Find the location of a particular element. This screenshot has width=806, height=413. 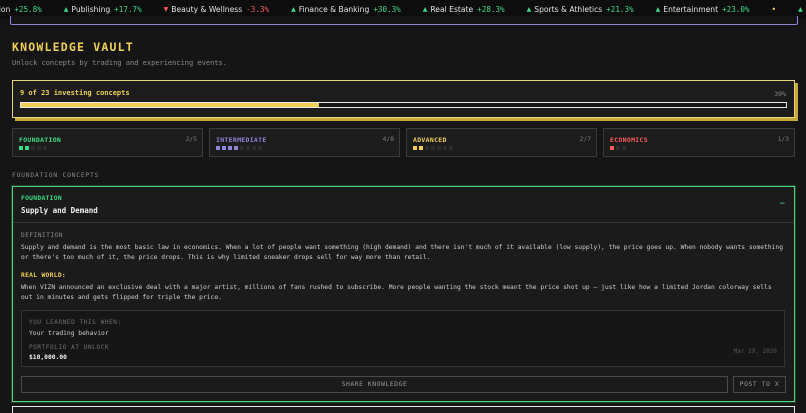

share-knowledge-button: SHARE KNOWLEDGE is located at coordinates (374, 384).